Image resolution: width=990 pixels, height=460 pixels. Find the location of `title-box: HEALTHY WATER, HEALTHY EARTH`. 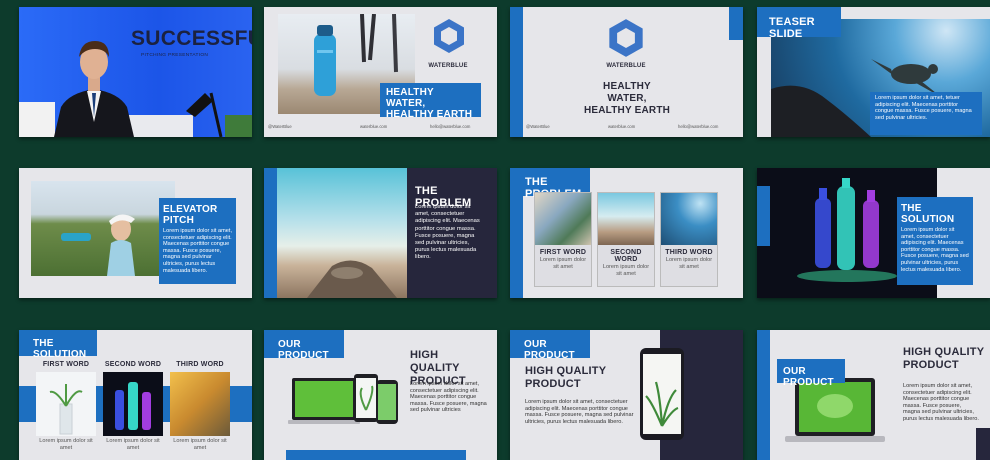

title-box: HEALTHY WATER, HEALTHY EARTH is located at coordinates (430, 101).